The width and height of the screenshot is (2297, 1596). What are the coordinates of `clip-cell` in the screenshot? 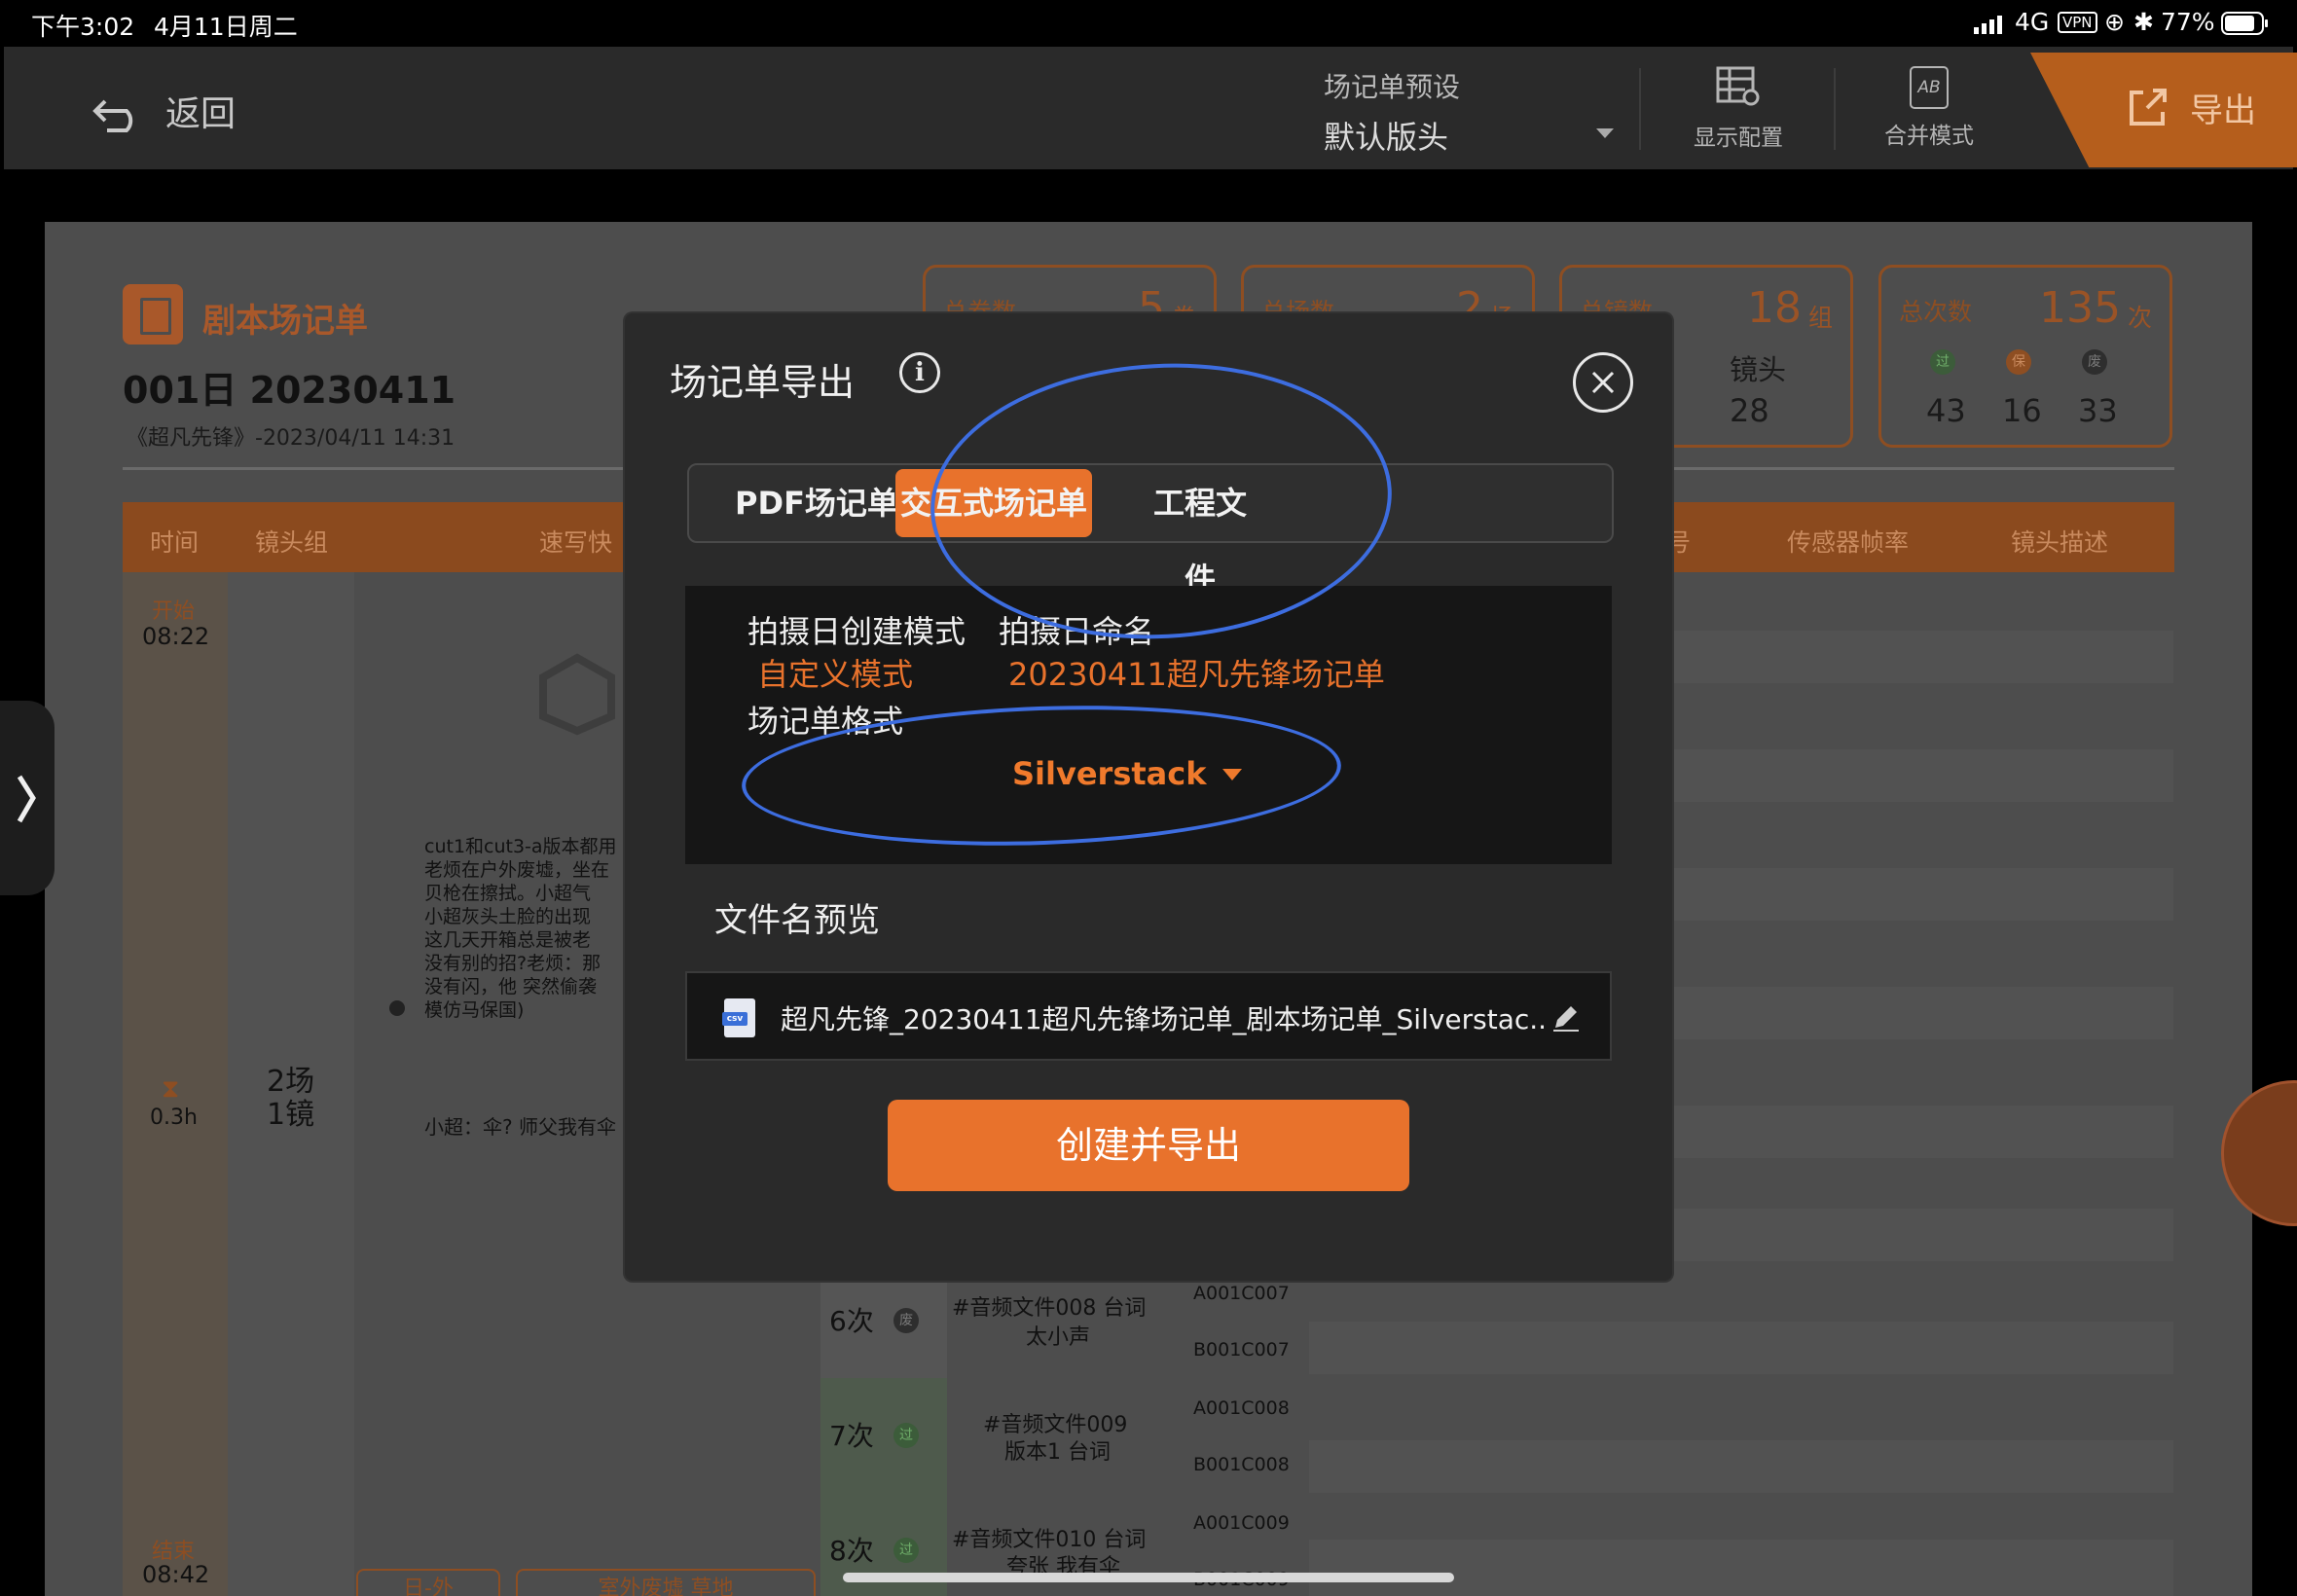 It's located at (1244, 1435).